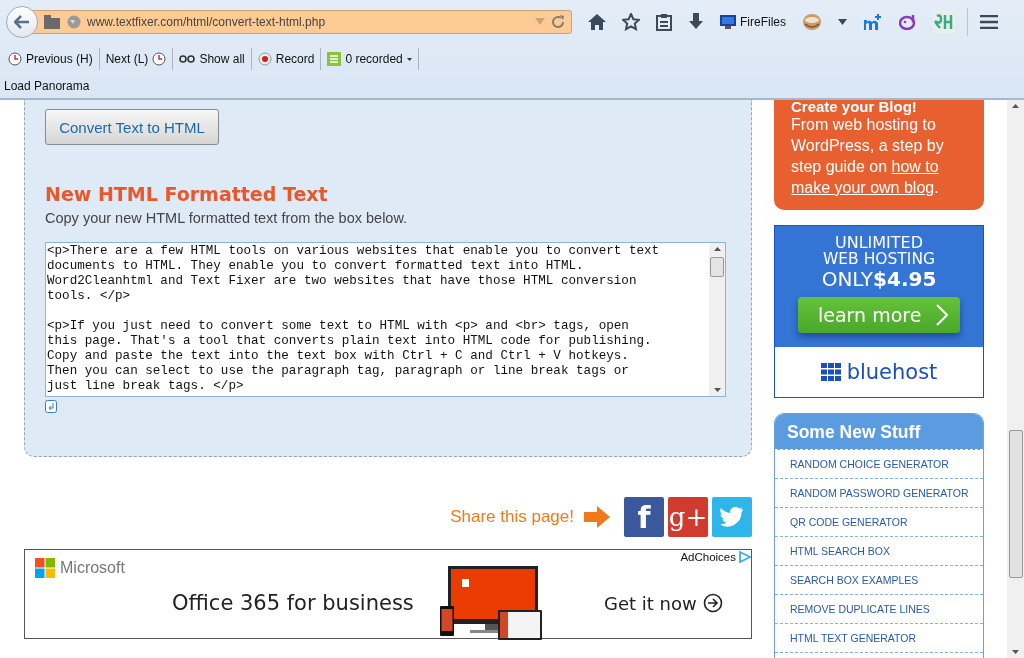 This screenshot has width=1024, height=658. What do you see at coordinates (879, 259) in the screenshot?
I see `ad-text: WEB HOSTING` at bounding box center [879, 259].